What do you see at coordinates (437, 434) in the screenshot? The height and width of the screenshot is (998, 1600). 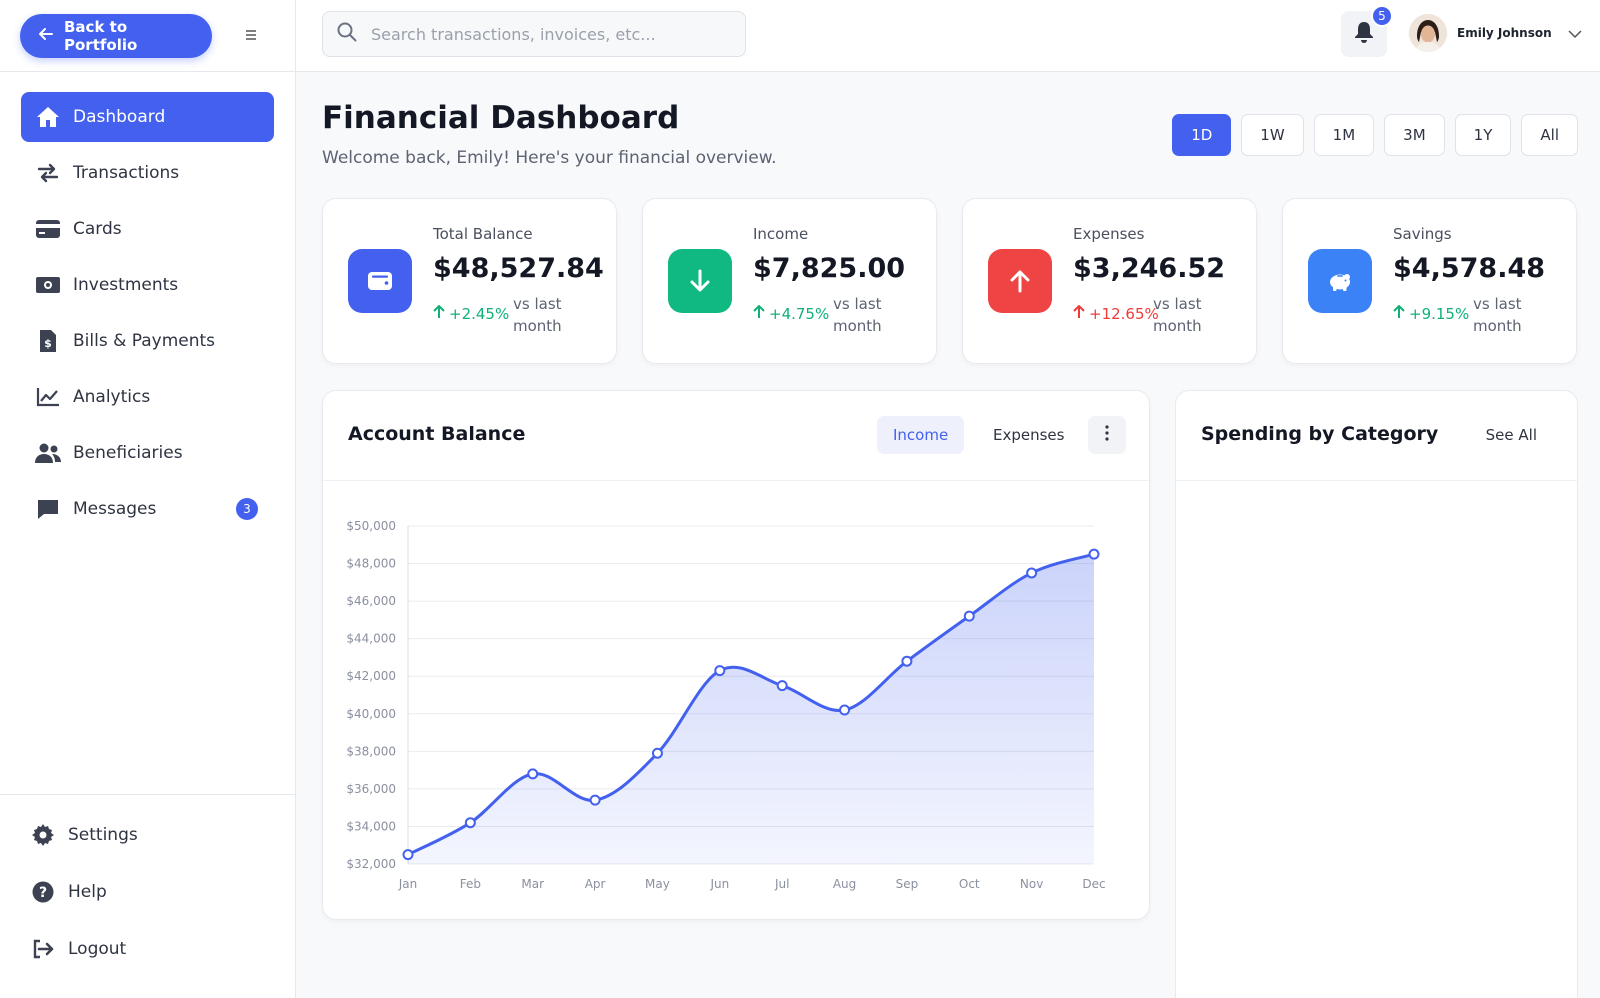 I see `account-balance-title: Account Balance` at bounding box center [437, 434].